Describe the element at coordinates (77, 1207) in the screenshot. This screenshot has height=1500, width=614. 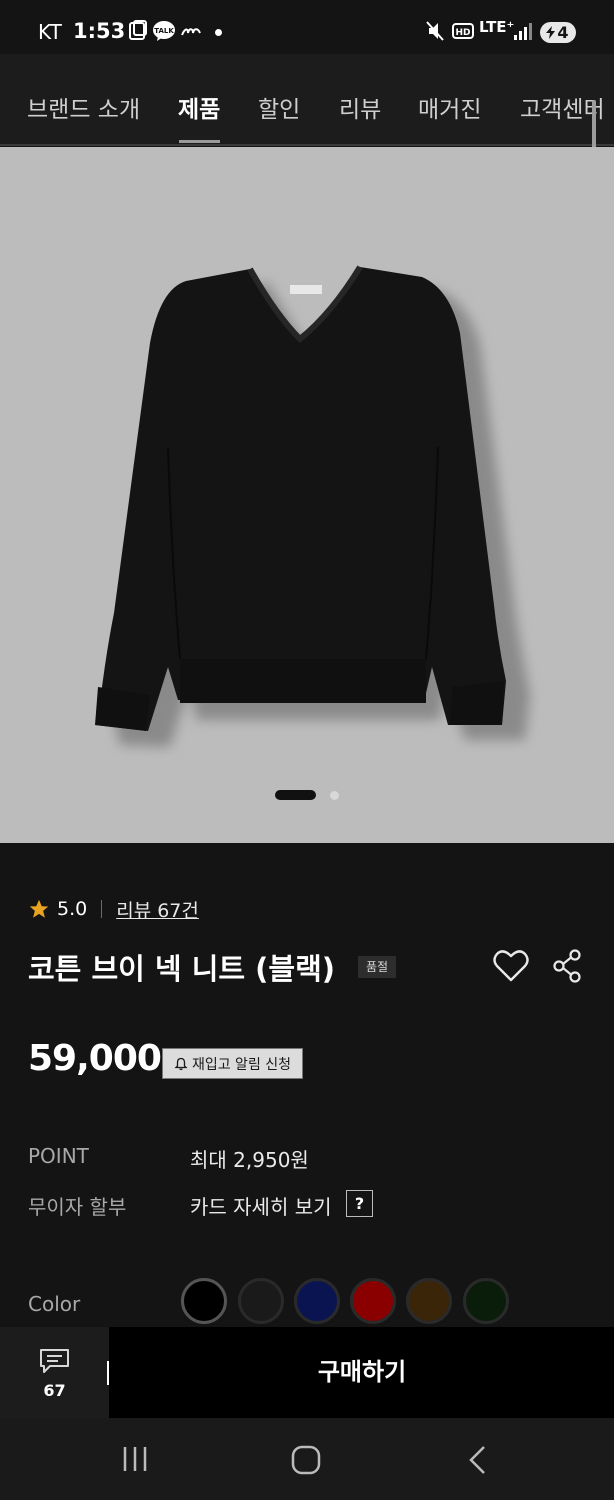
I see `installment-label: 무이자 할부` at that location.